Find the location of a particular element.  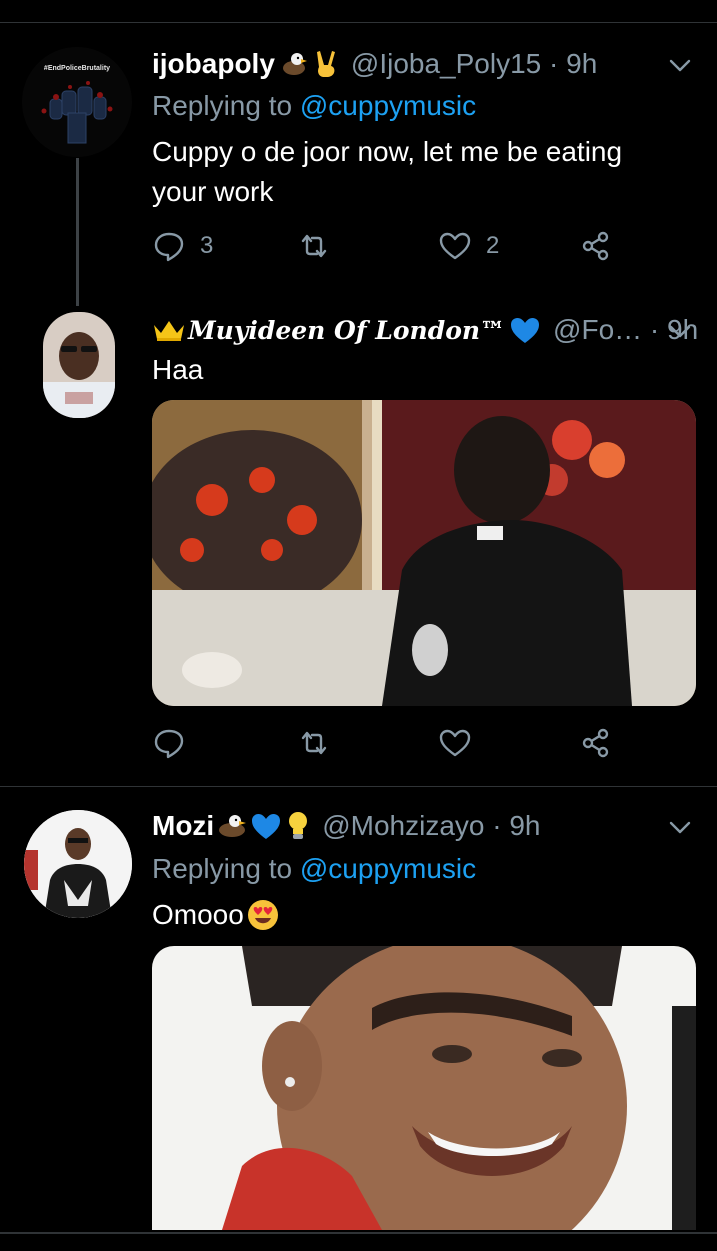

light-bulb-emoji is located at coordinates (298, 826).